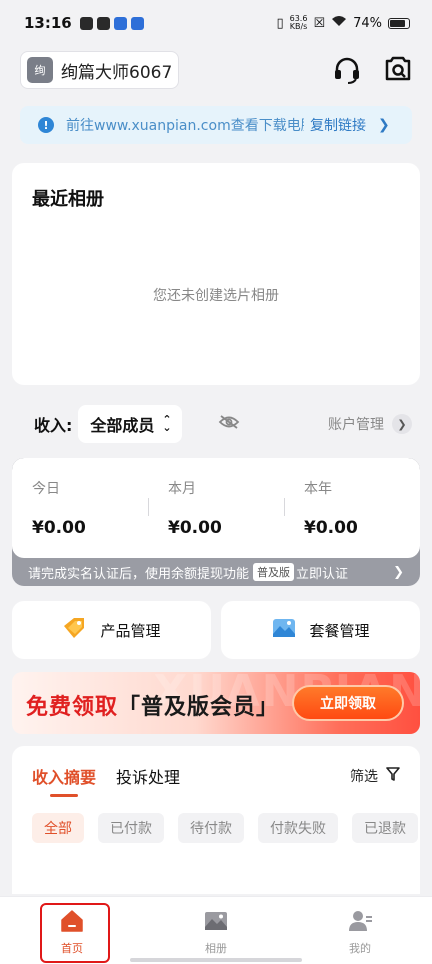 The height and width of the screenshot is (964, 432). I want to click on package-image-icon, so click(284, 630).